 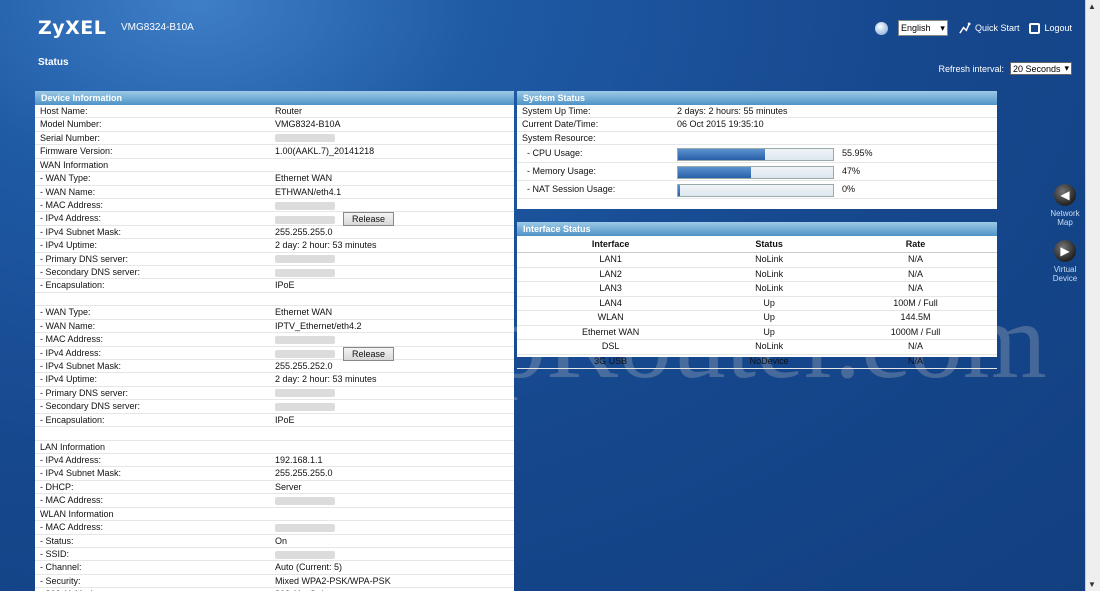 What do you see at coordinates (274, 286) in the screenshot?
I see `info-row: - Encapsulation: IPoE` at bounding box center [274, 286].